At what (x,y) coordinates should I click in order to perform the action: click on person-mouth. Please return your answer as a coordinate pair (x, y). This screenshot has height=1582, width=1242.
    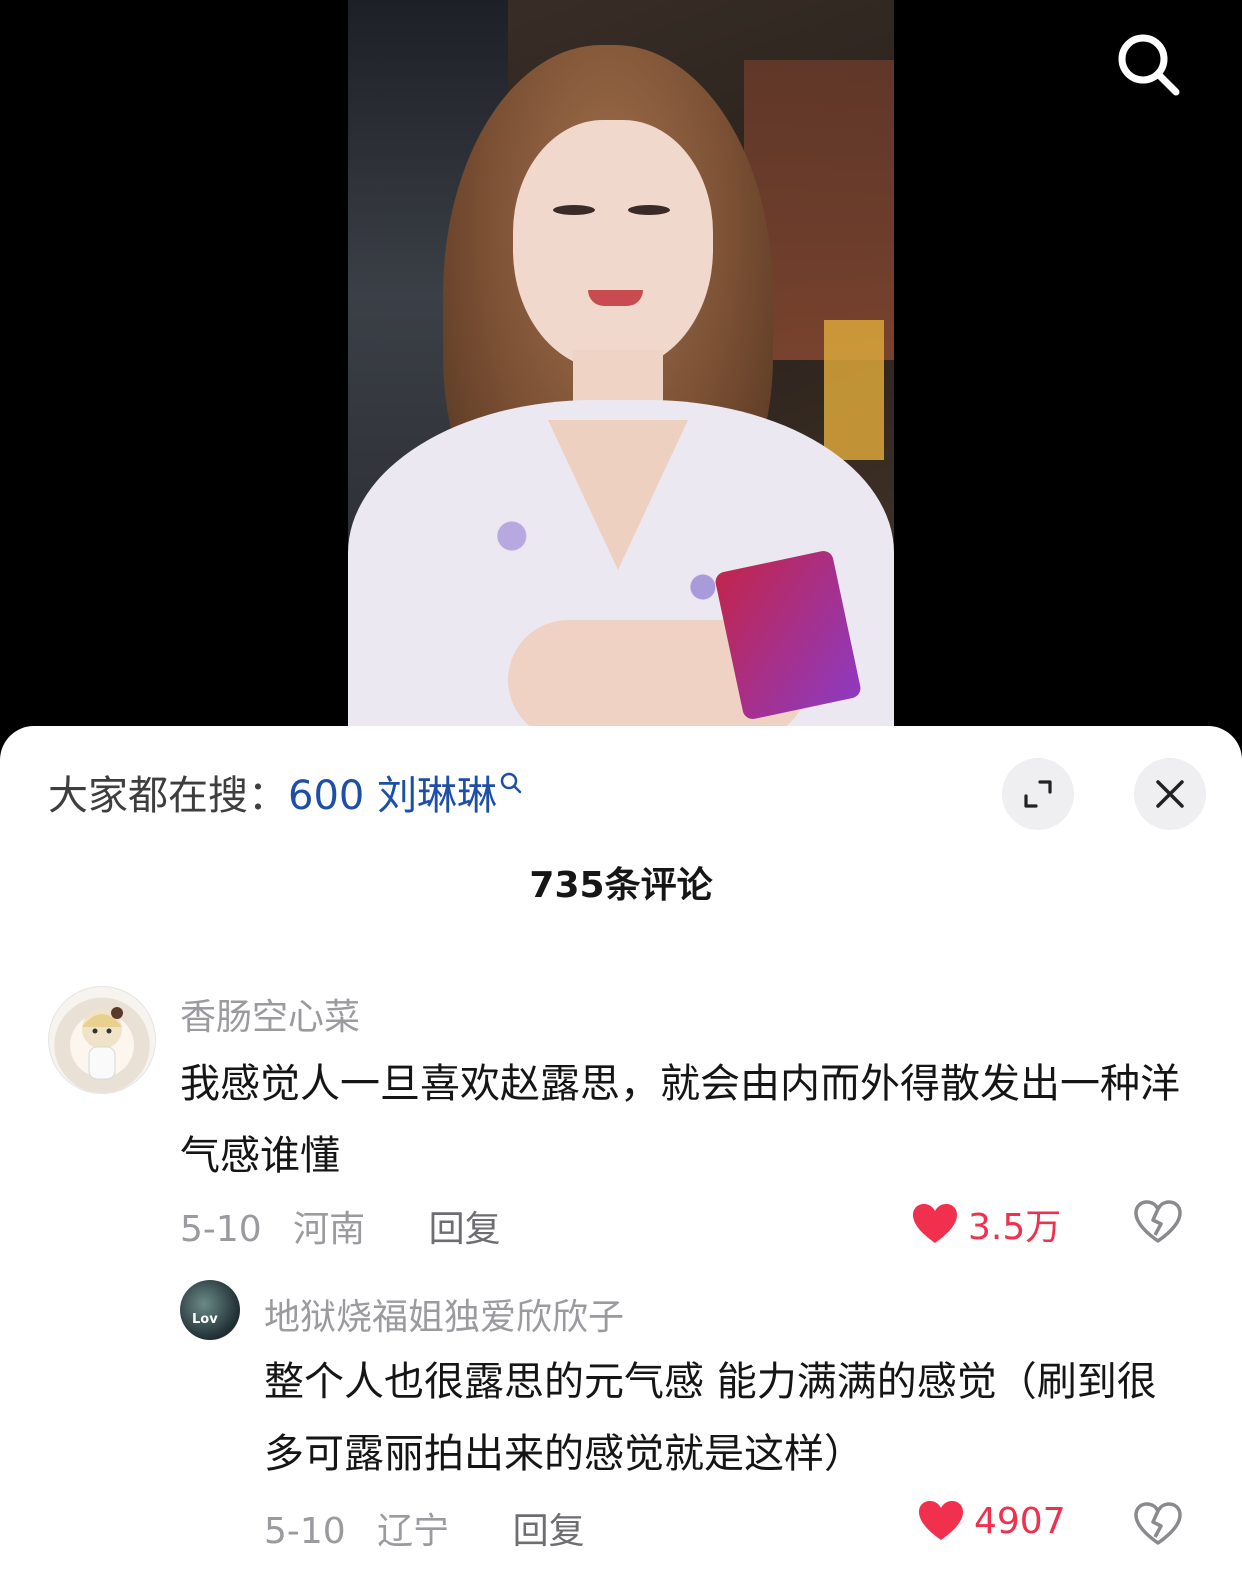
    Looking at the image, I should click on (615, 298).